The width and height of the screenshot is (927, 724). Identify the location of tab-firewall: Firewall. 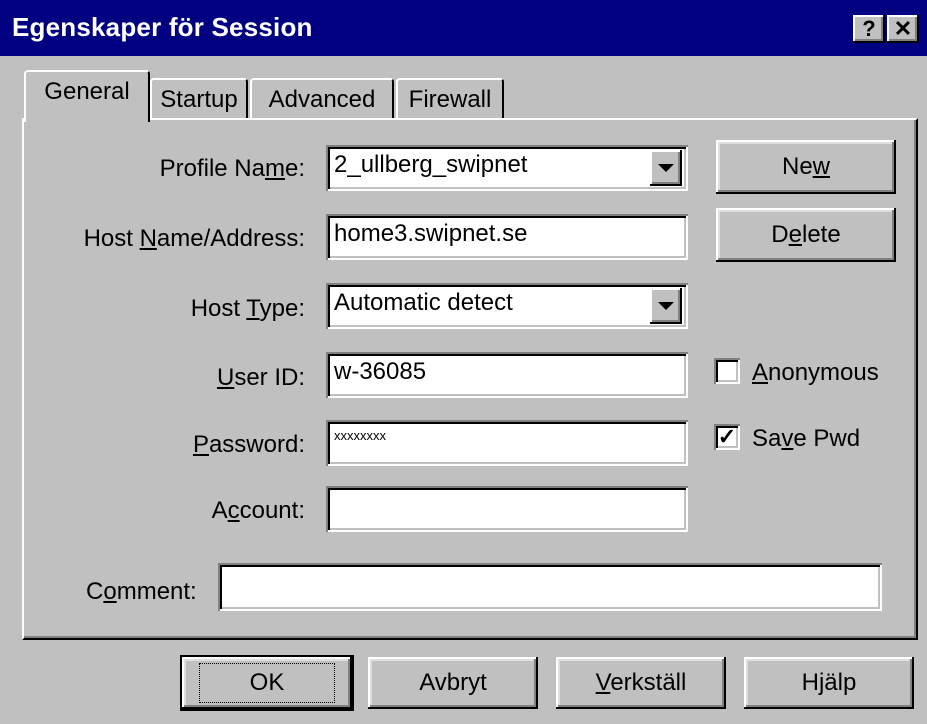
(450, 99).